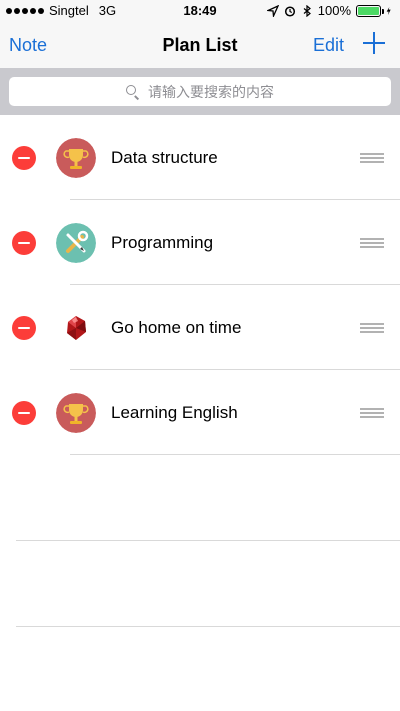 The width and height of the screenshot is (400, 711). Describe the element at coordinates (200, 45) in the screenshot. I see `navigation-bar: Note Plan List Edit` at that location.